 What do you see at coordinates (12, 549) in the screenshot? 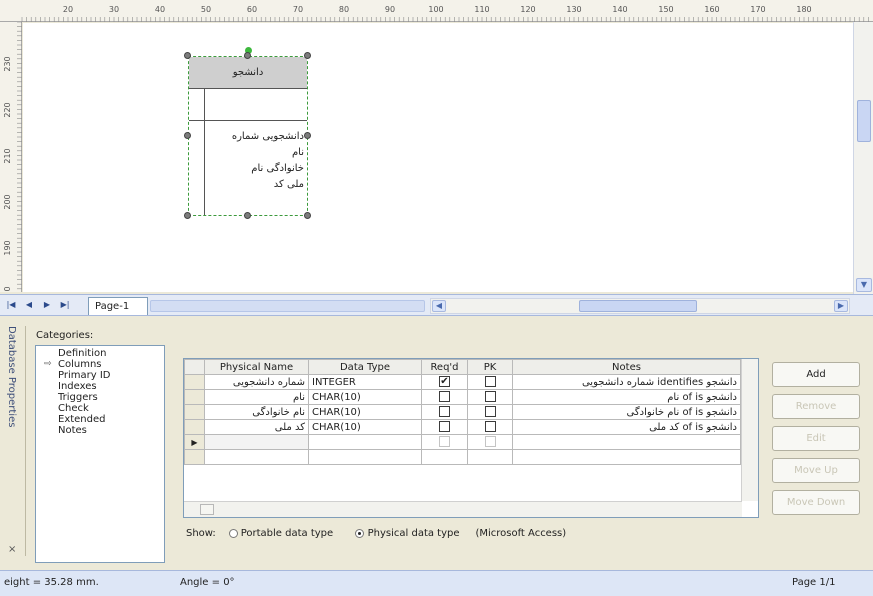
I see `close-icon: ×` at bounding box center [12, 549].